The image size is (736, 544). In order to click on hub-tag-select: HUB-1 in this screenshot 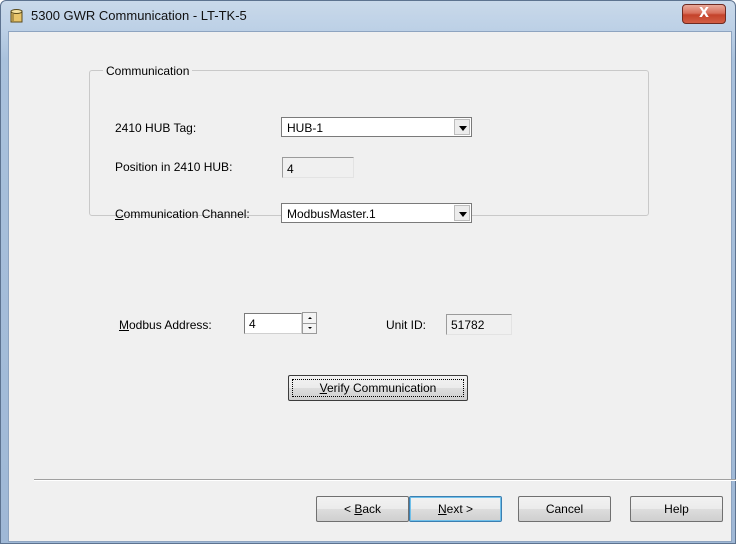, I will do `click(376, 127)`.